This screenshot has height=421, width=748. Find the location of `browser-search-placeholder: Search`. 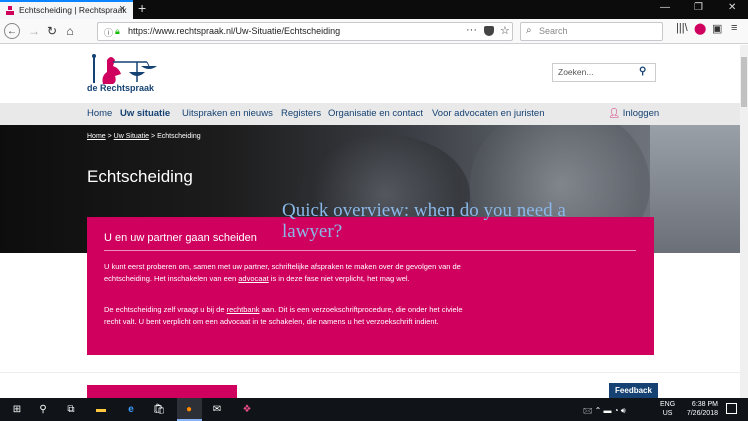

browser-search-placeholder: Search is located at coordinates (553, 31).